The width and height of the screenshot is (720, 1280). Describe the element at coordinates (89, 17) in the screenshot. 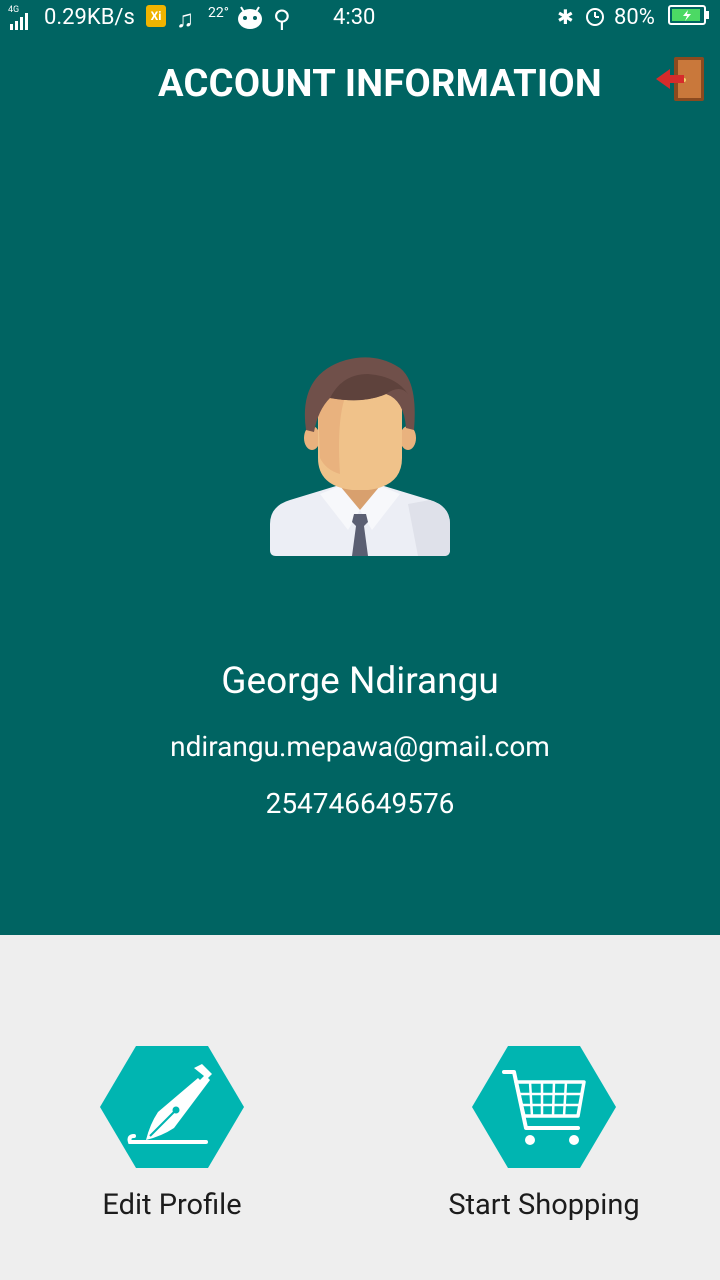

I see `network-speed: 0.29KB/s` at that location.